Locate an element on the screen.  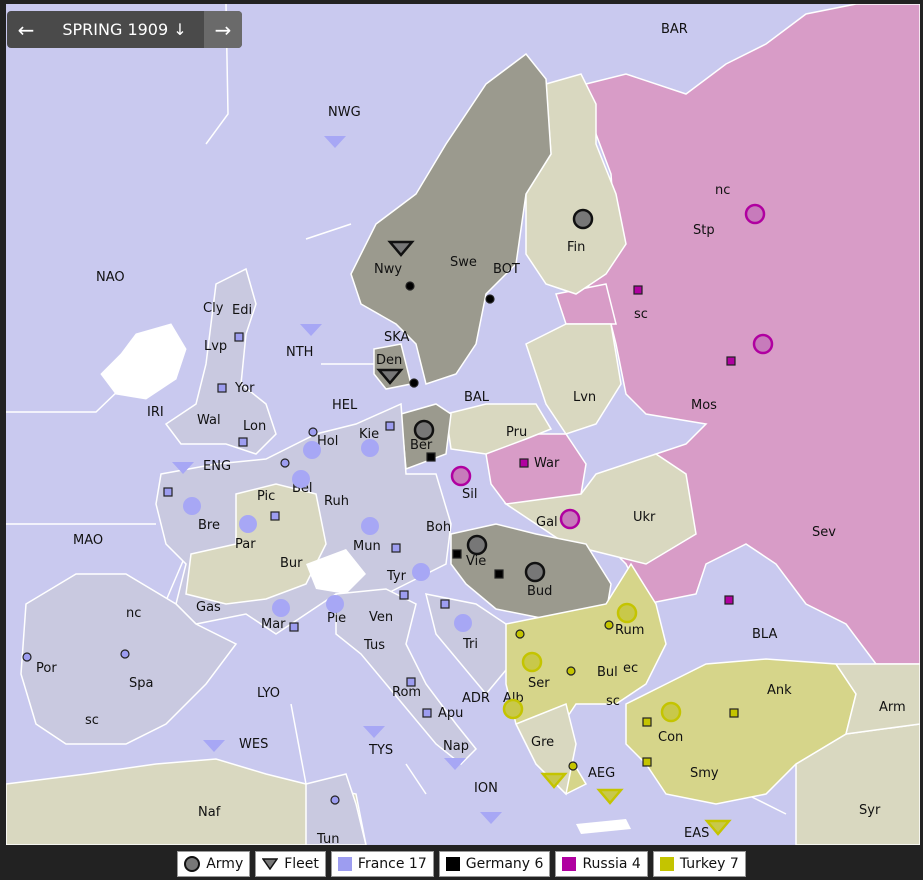
label-adr: ADR is located at coordinates (476, 698).